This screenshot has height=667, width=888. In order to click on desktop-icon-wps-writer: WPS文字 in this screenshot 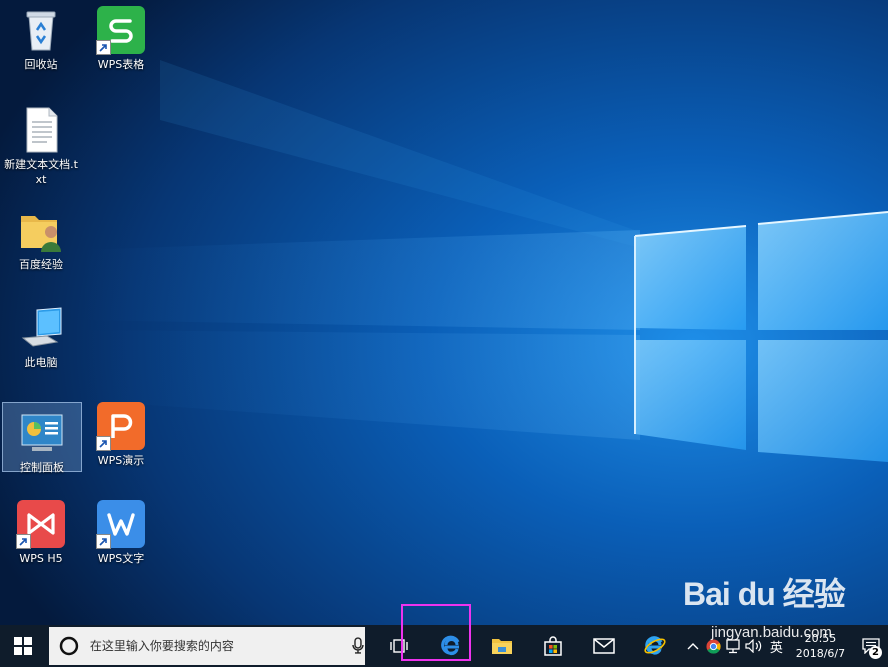, I will do `click(121, 533)`.